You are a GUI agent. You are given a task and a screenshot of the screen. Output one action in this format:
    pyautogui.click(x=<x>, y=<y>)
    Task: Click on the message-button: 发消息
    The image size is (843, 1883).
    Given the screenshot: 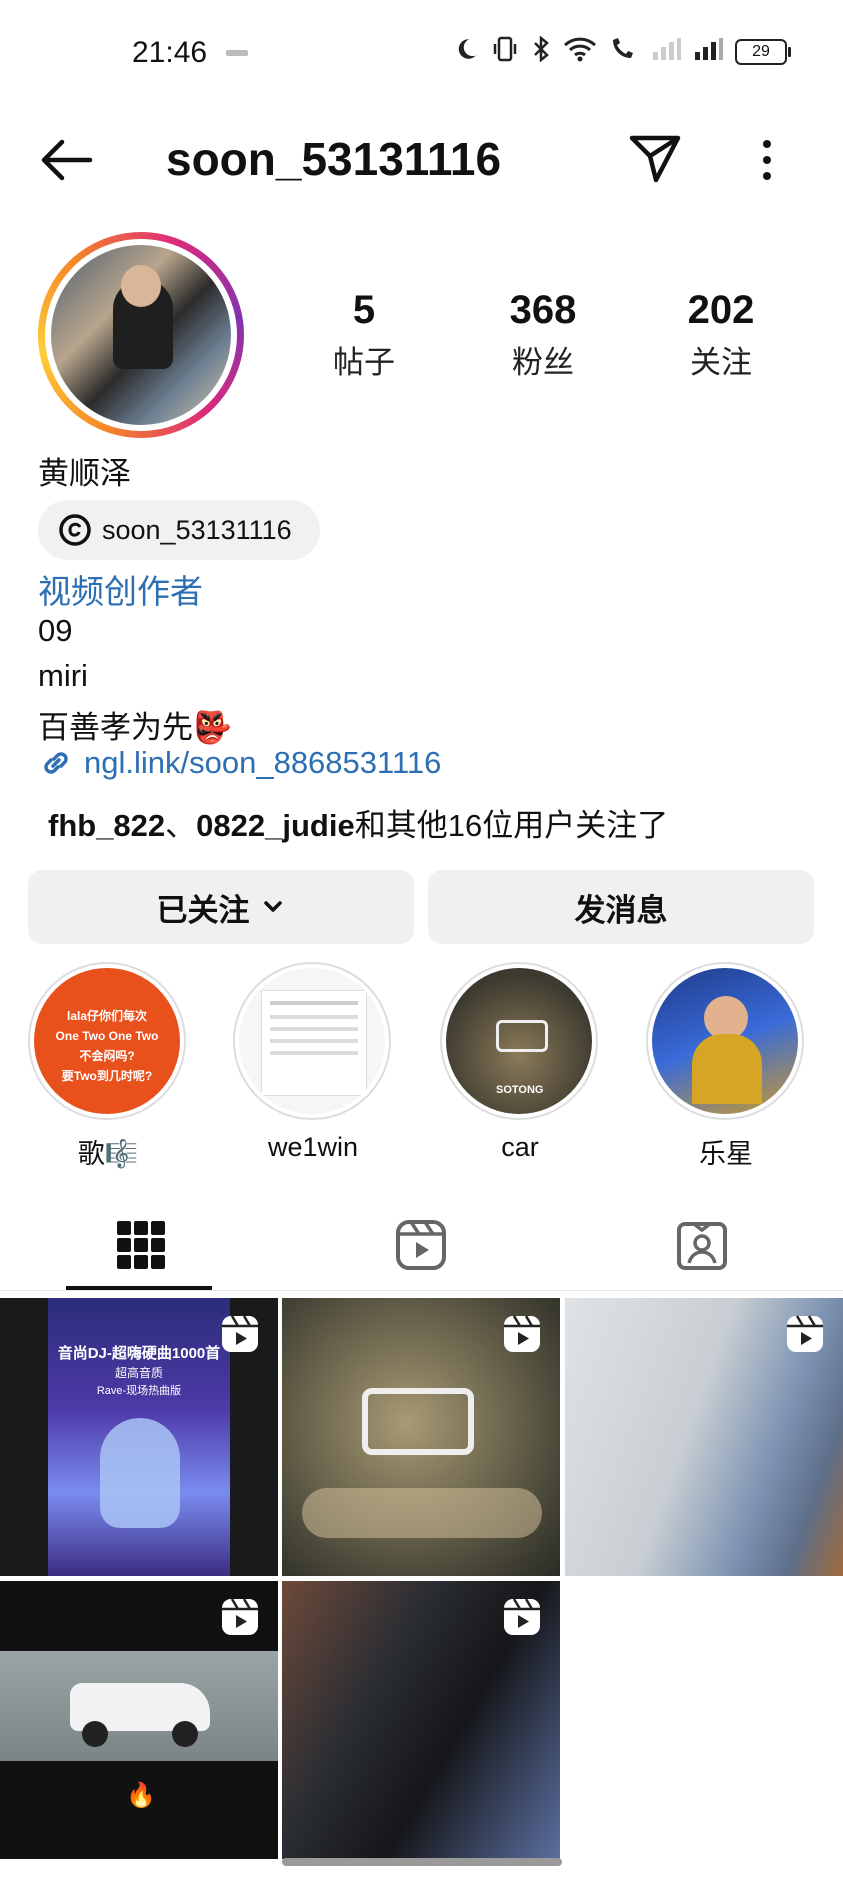 What is the action you would take?
    pyautogui.click(x=621, y=907)
    